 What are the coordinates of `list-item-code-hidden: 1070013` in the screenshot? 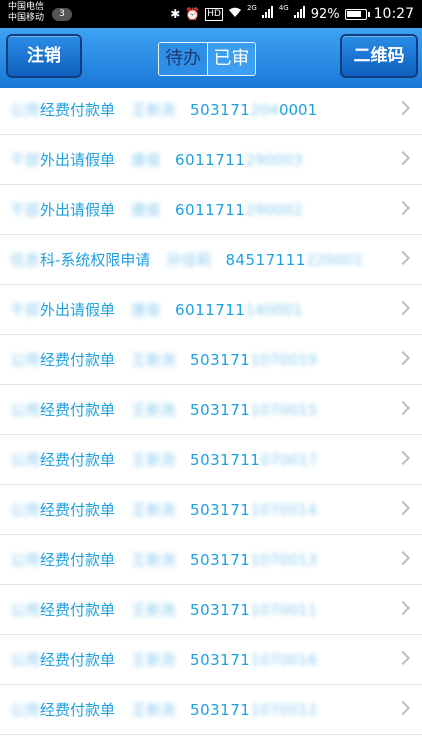 It's located at (284, 560).